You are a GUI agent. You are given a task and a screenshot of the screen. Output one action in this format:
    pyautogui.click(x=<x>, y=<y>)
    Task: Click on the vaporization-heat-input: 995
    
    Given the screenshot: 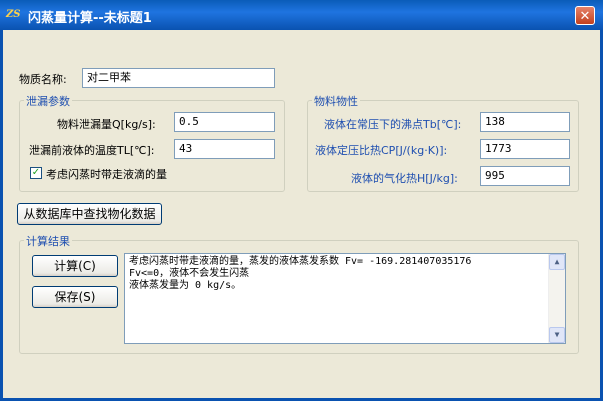 What is the action you would take?
    pyautogui.click(x=525, y=176)
    